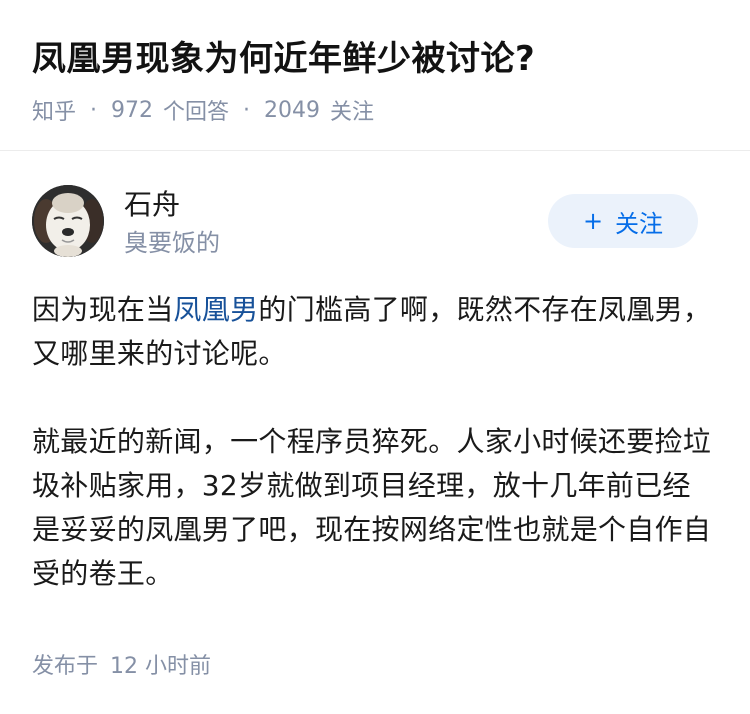 The image size is (750, 714). I want to click on answer-footer: 发布于 12 小时前, so click(121, 664).